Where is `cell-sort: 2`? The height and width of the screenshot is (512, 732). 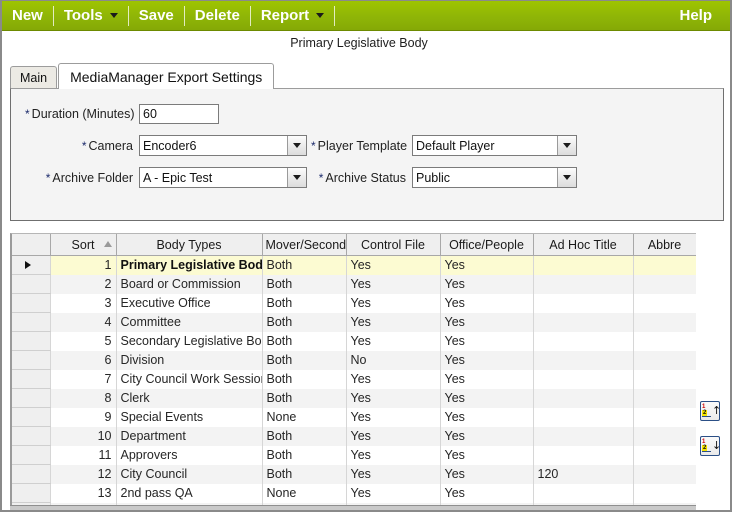
cell-sort: 2 is located at coordinates (83, 284).